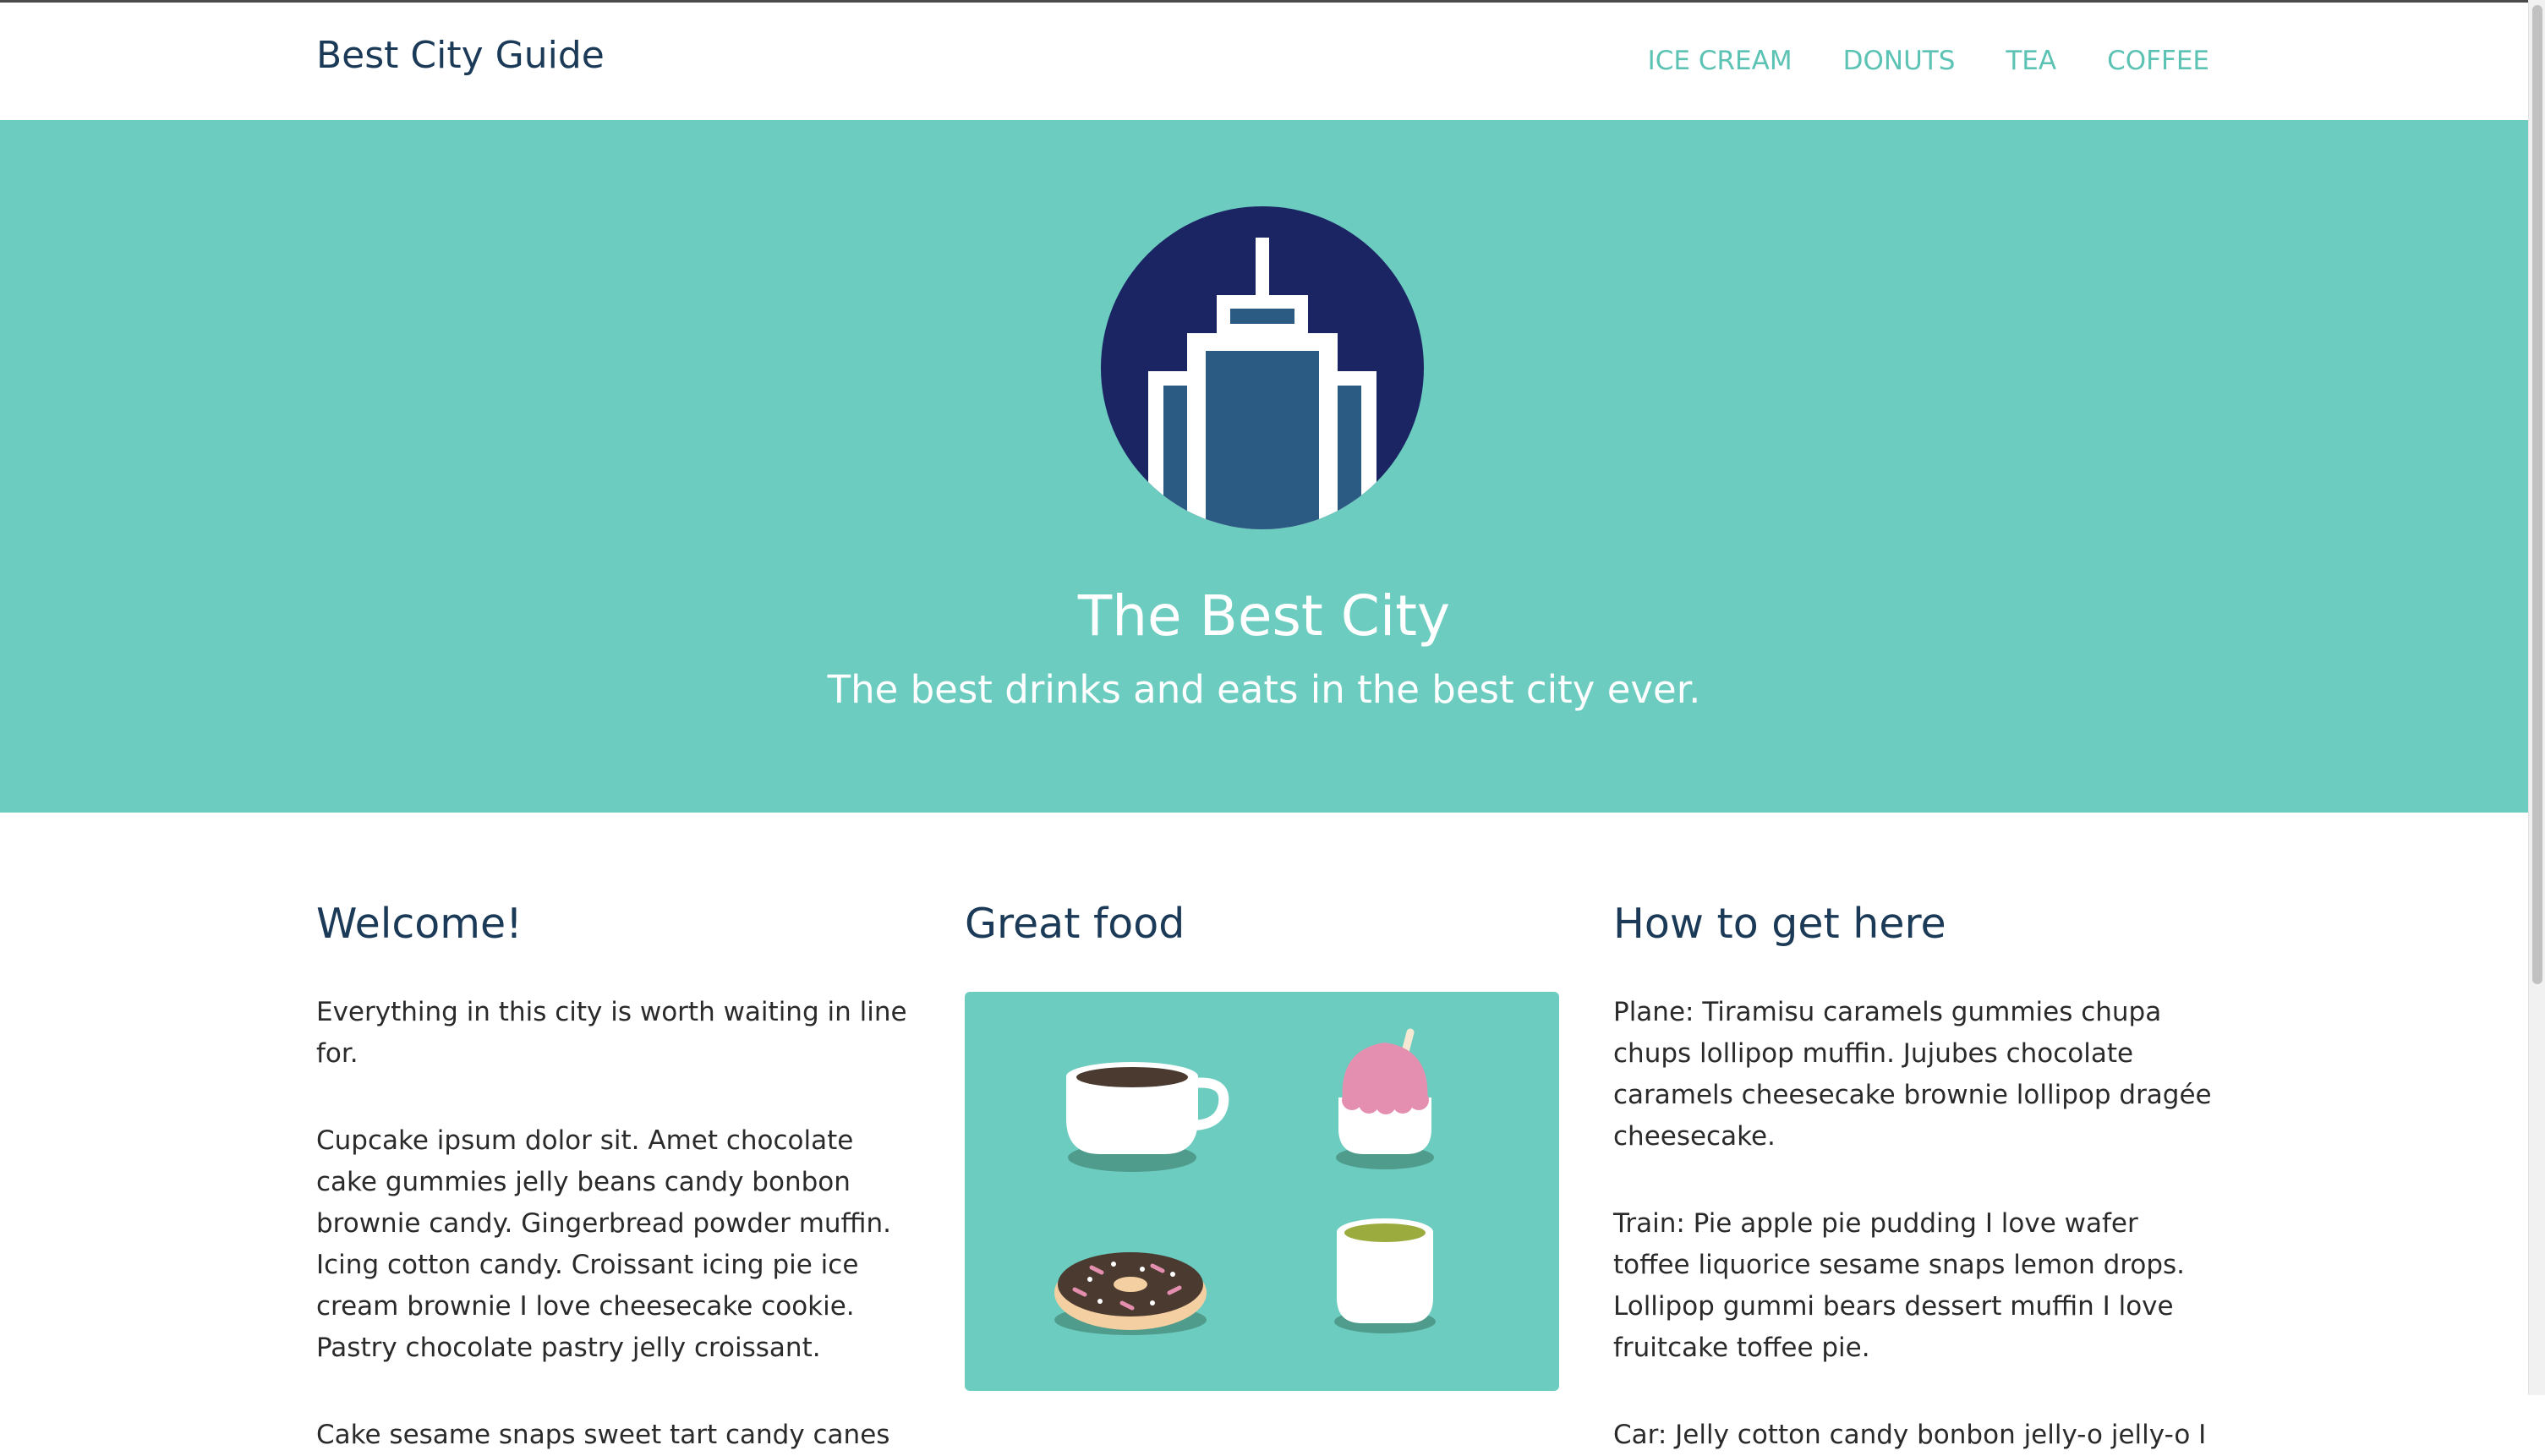 This screenshot has height=1456, width=2545. Describe the element at coordinates (2031, 61) in the screenshot. I see `nav-link-tea: TEA` at that location.